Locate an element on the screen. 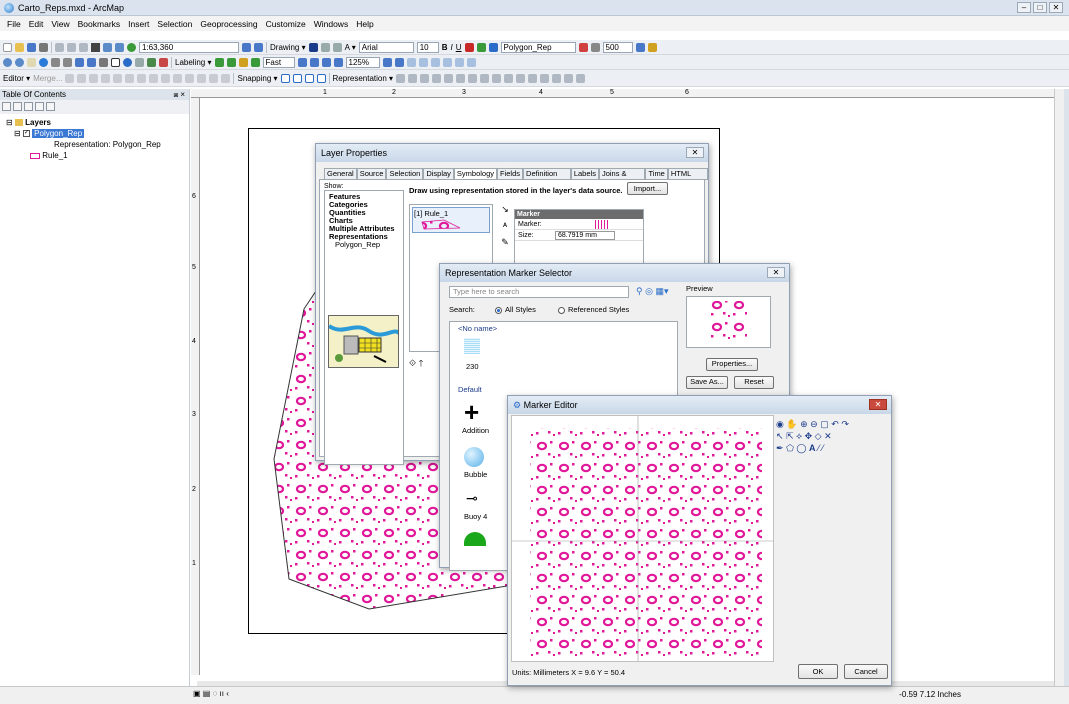 Image resolution: width=1069 pixels, height=704 pixels. value-combo: 500 is located at coordinates (617, 47).